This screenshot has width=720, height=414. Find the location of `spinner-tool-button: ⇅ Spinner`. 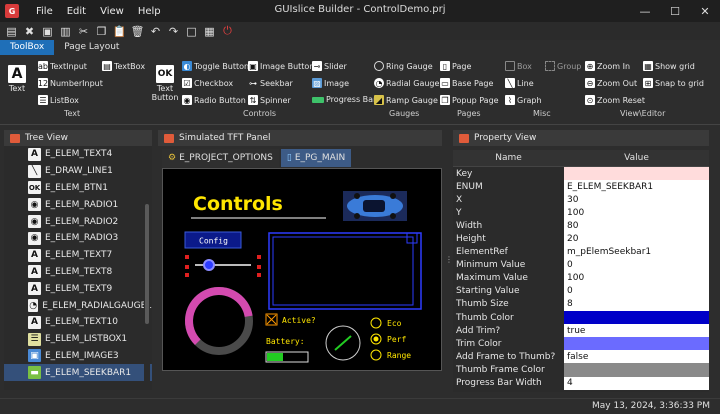

spinner-tool-button: ⇅ Spinner is located at coordinates (269, 100).